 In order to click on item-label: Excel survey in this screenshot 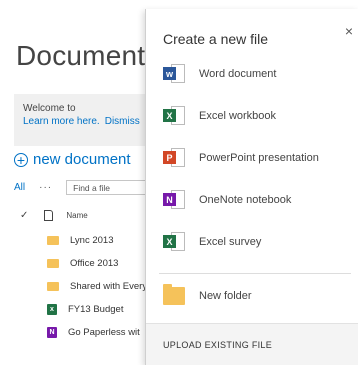, I will do `click(230, 242)`.